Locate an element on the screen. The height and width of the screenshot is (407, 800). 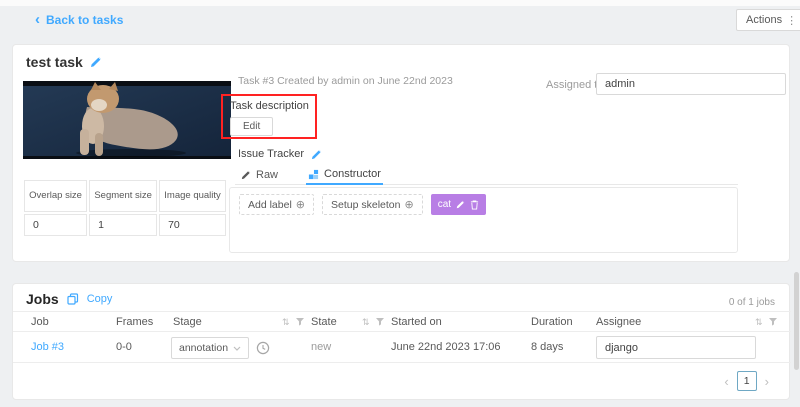
blocks-icon is located at coordinates (313, 174).